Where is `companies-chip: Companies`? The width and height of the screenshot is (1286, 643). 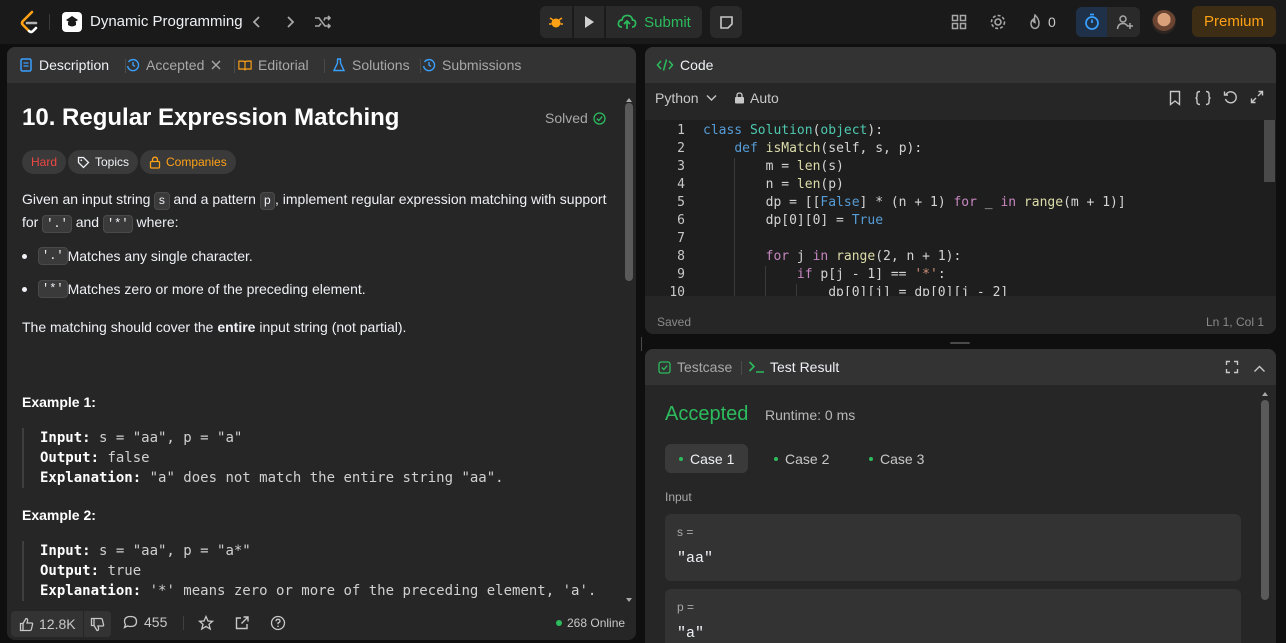
companies-chip: Companies is located at coordinates (188, 162).